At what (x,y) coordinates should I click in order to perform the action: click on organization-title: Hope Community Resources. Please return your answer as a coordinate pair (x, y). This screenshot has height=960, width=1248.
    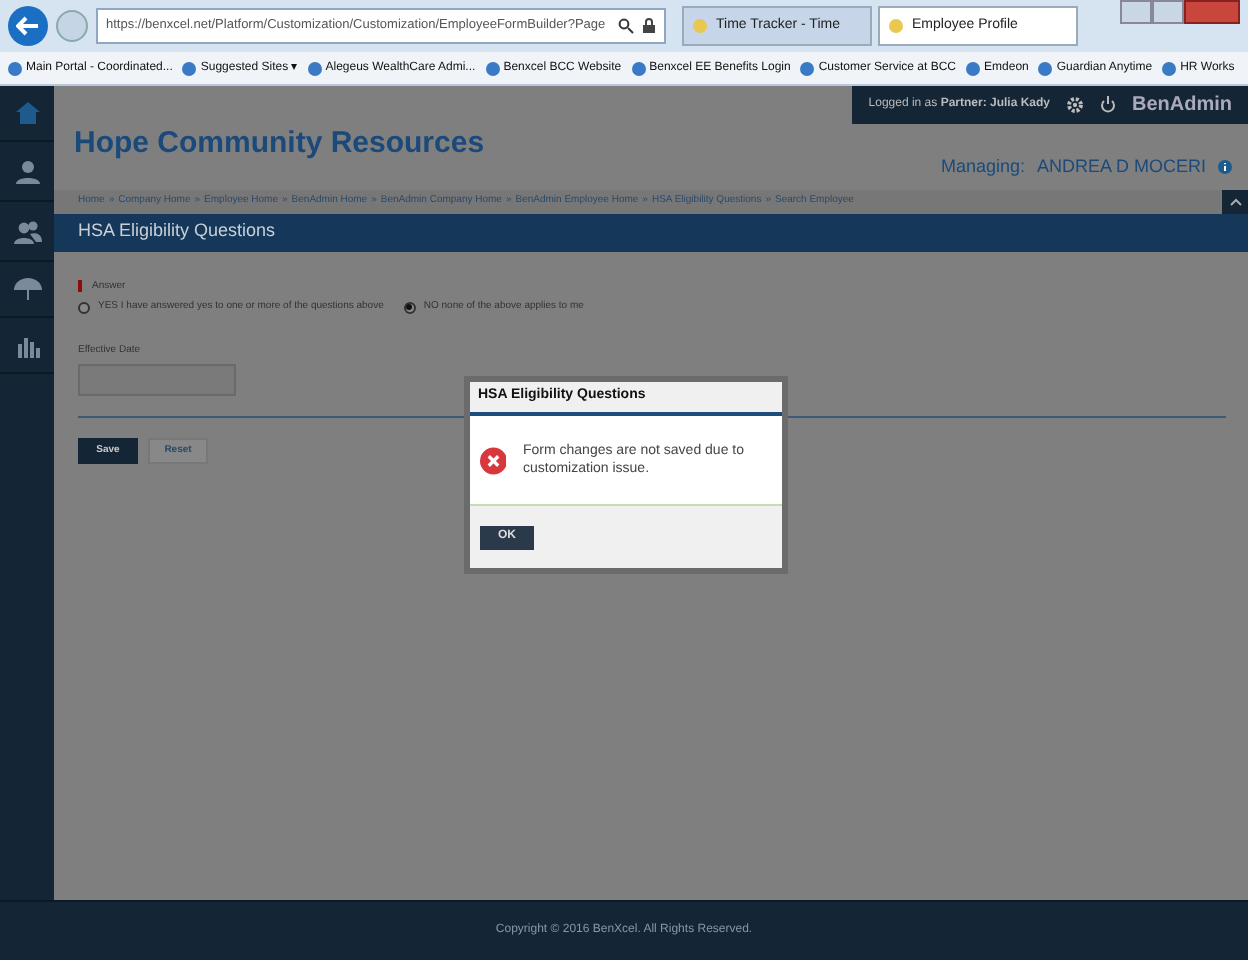
    Looking at the image, I should click on (279, 144).